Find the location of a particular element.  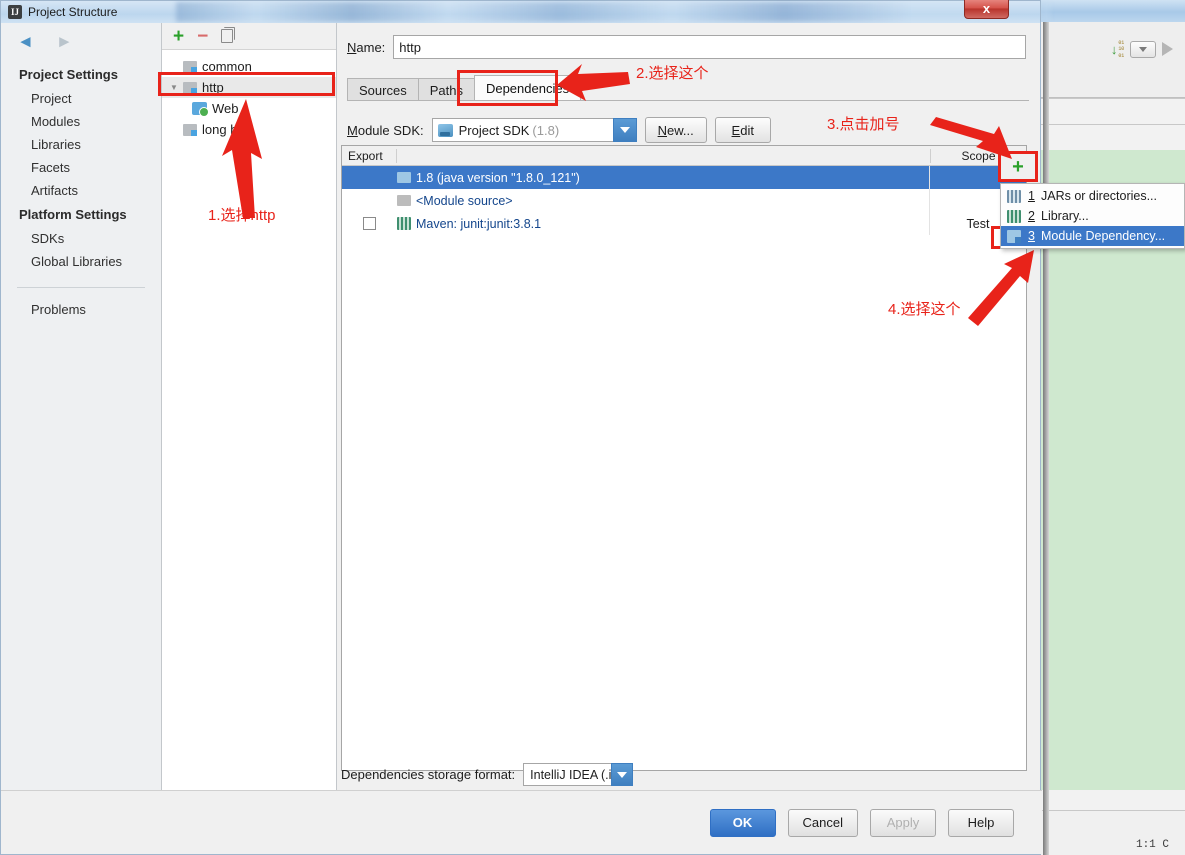

tree-node-common: ▼ common is located at coordinates (249, 66).